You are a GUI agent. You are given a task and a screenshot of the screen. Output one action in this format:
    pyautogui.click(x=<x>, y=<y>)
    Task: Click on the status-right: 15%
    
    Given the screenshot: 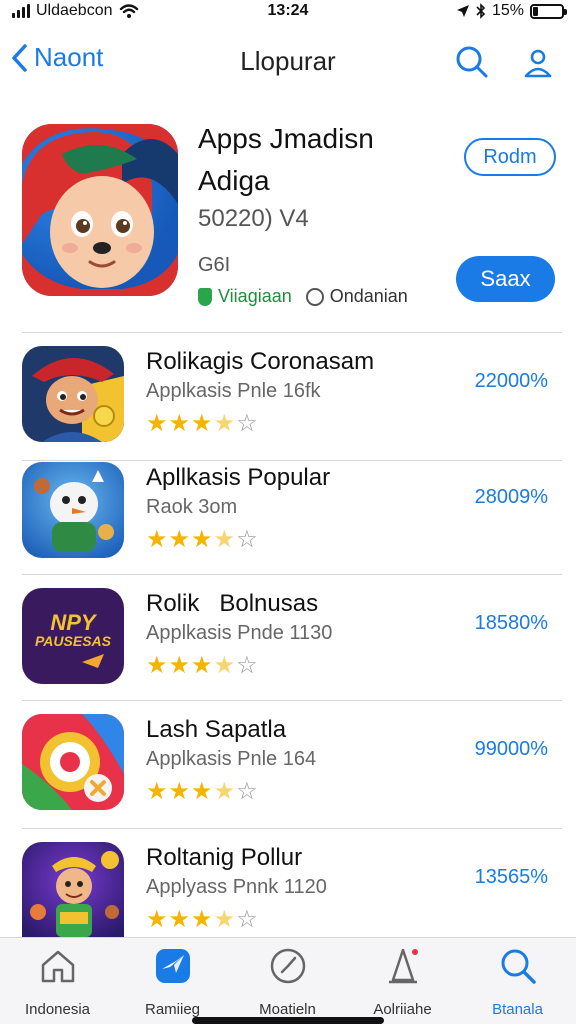 What is the action you would take?
    pyautogui.click(x=511, y=11)
    